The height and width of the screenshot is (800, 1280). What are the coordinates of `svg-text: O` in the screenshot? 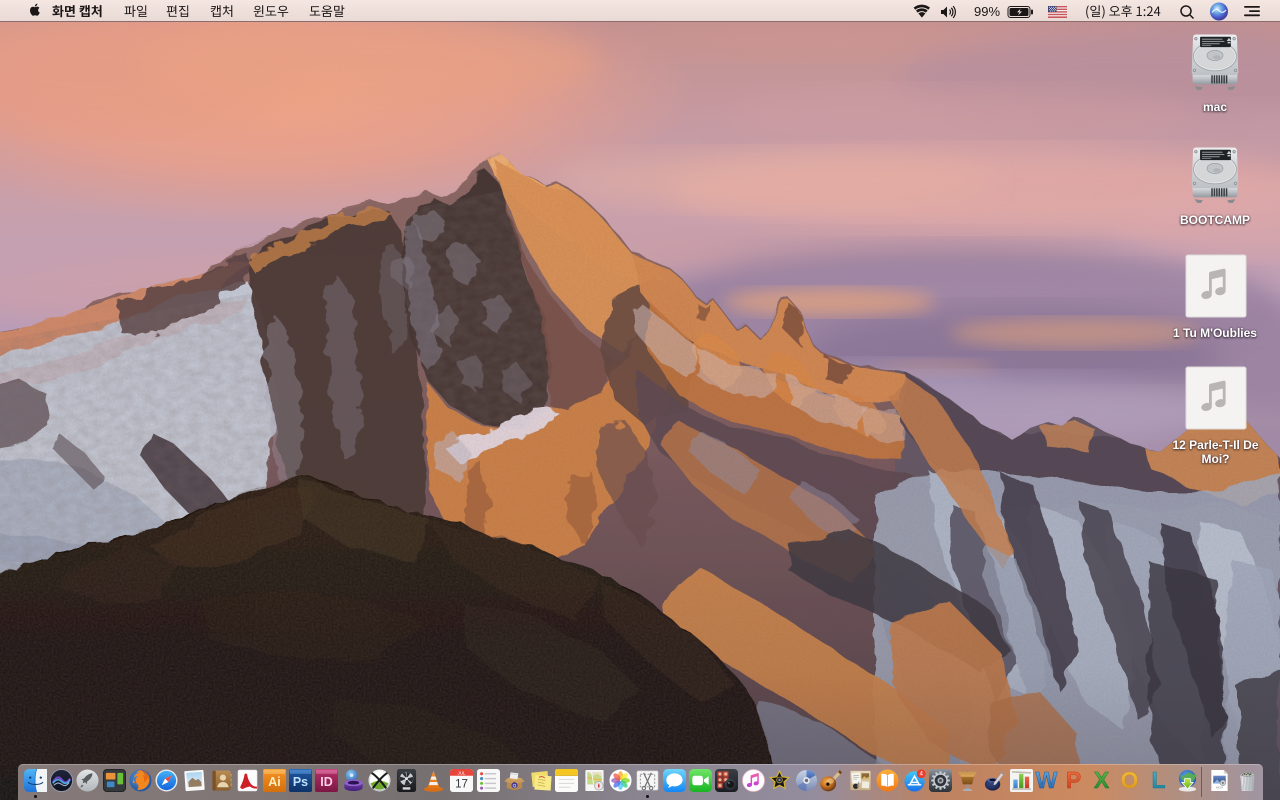 It's located at (1130, 780).